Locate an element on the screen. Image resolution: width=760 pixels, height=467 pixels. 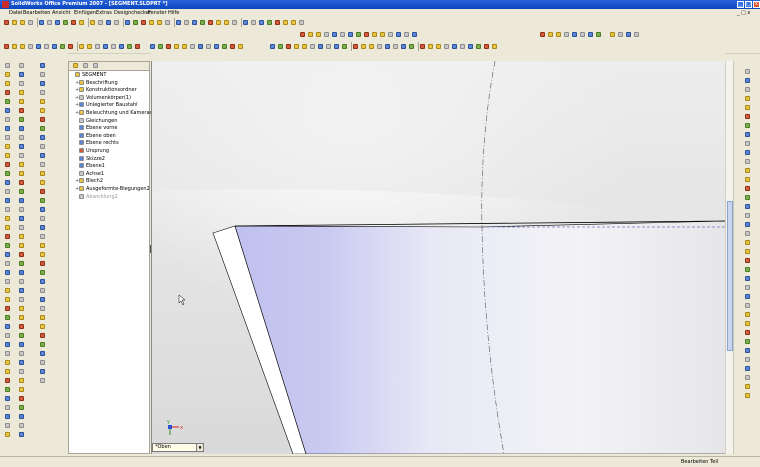
tree-item: Ursprung is located at coordinates (92, 151).